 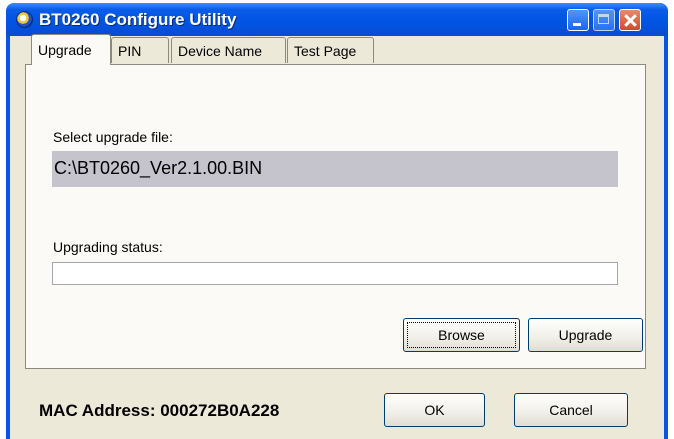 I want to click on browse-button: Browse, so click(x=461, y=335).